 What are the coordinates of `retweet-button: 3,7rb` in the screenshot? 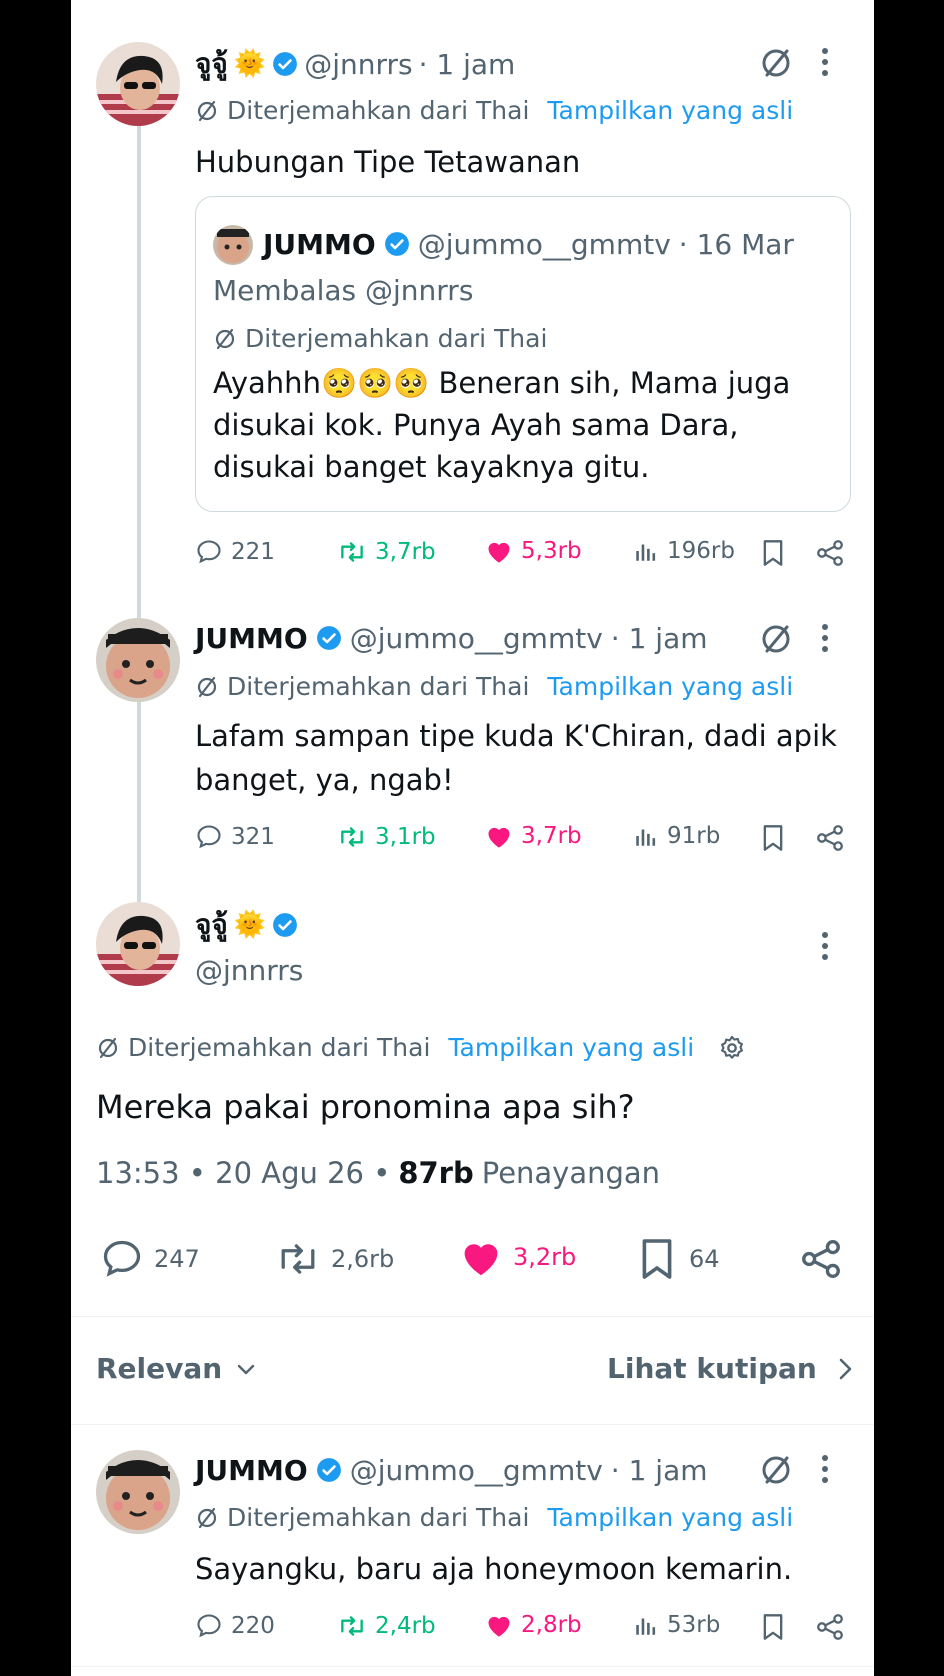 It's located at (386, 552).